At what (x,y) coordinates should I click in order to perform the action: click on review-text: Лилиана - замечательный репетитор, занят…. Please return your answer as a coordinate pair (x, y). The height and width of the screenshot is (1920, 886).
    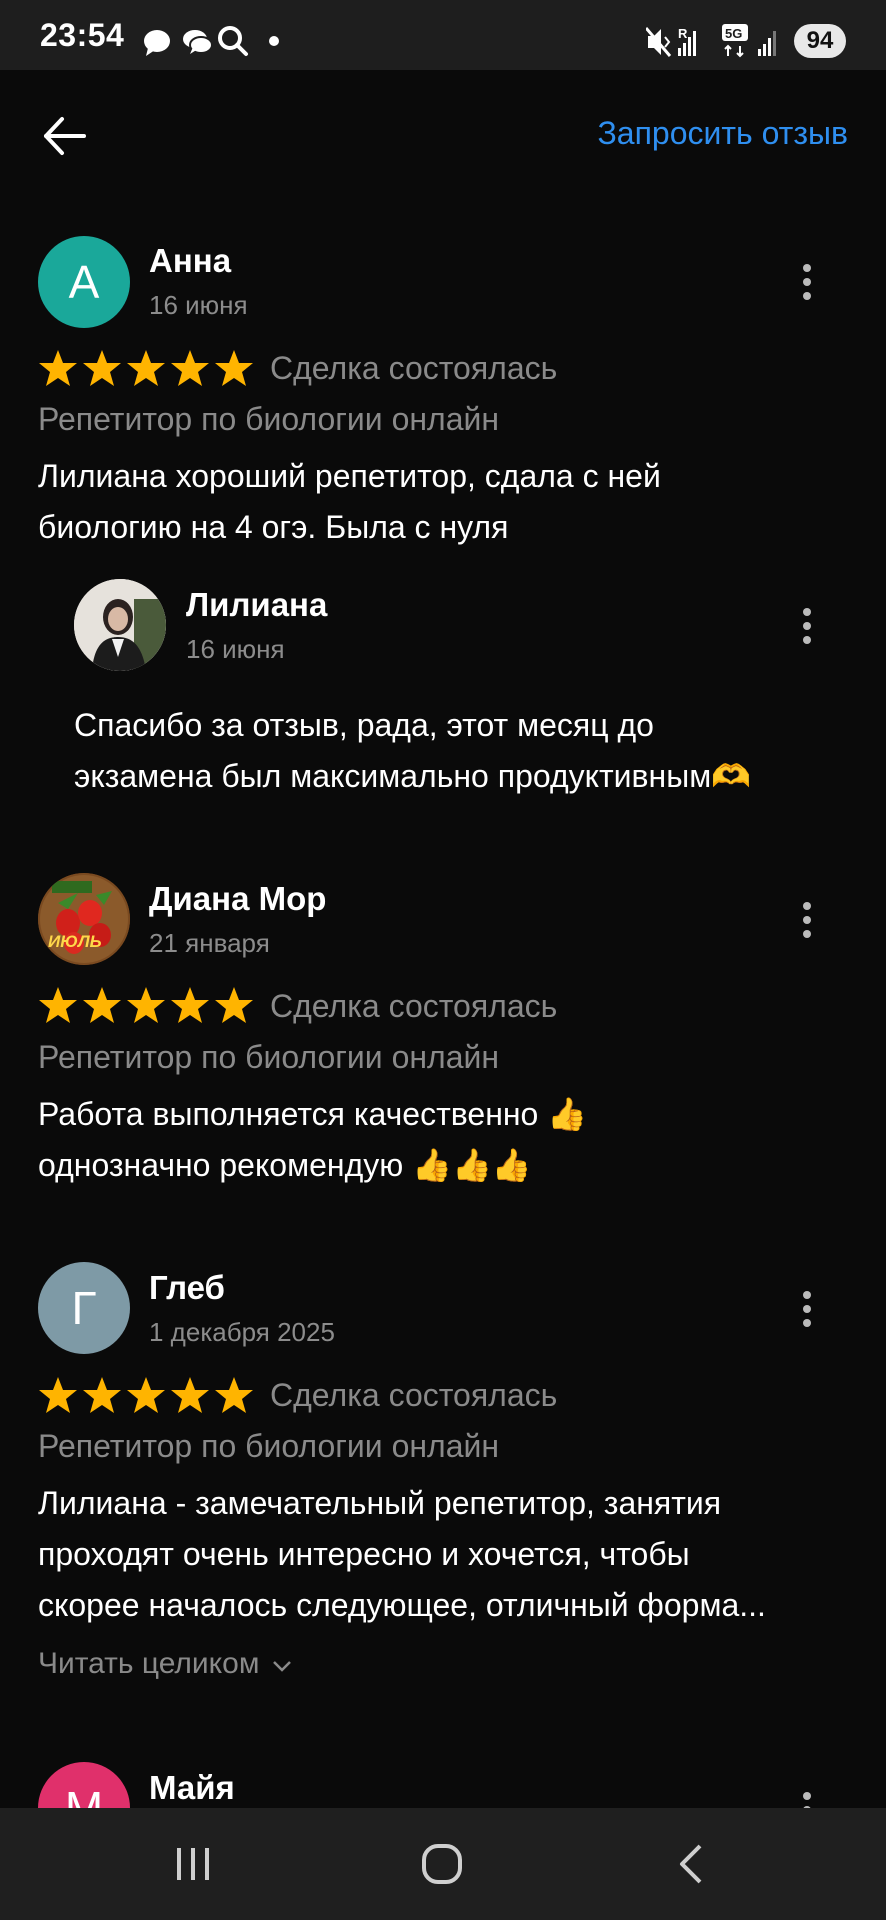
    Looking at the image, I should click on (448, 1554).